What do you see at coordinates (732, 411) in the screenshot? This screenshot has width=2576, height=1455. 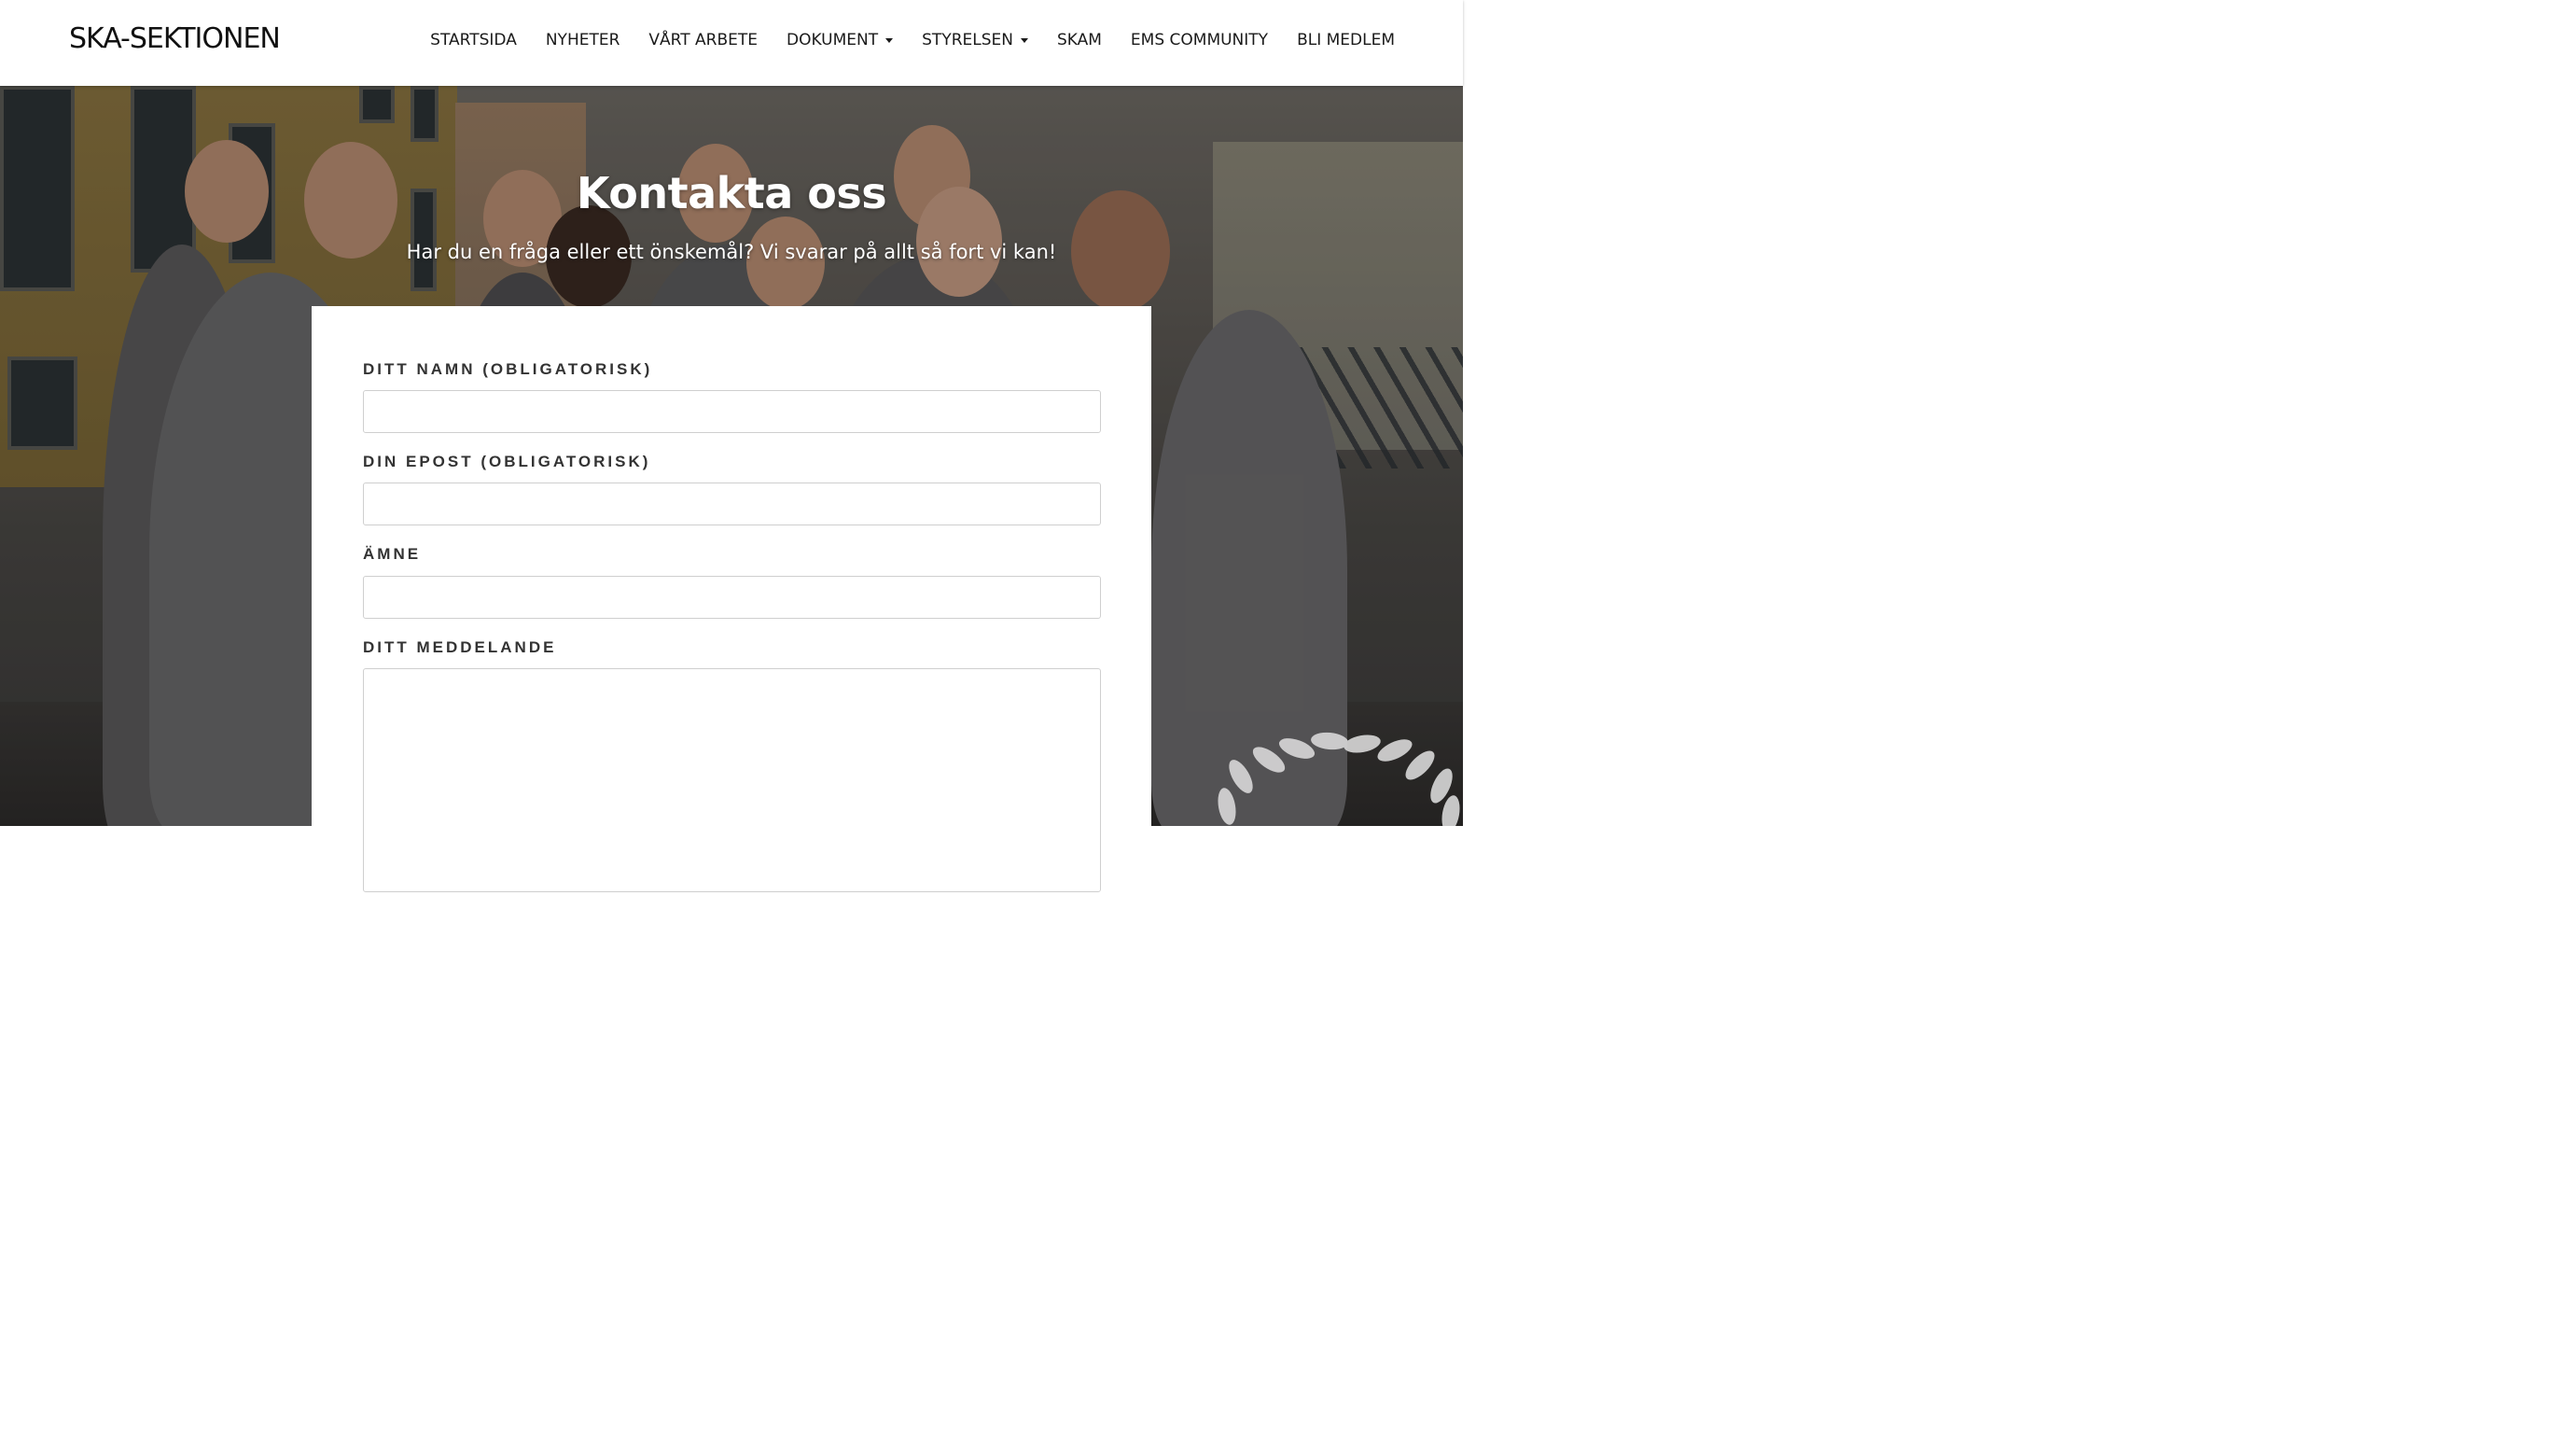 I see `name-field` at bounding box center [732, 411].